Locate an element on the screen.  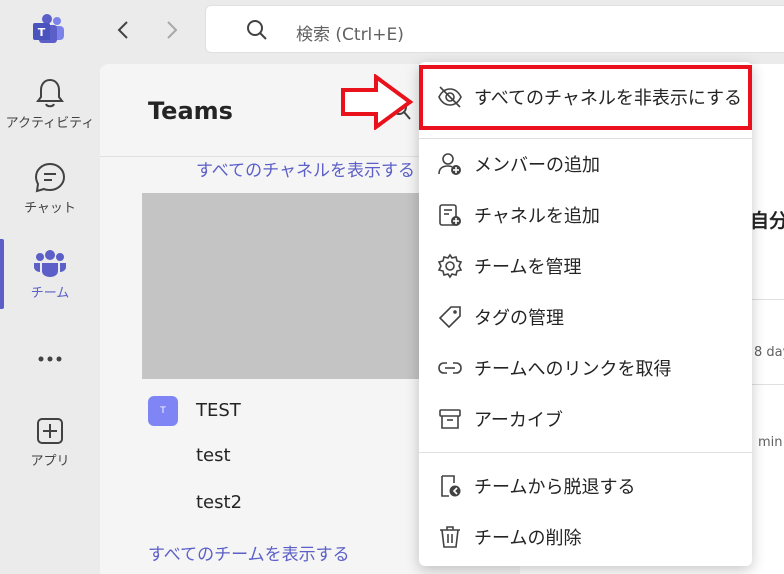
panel-title: Teams is located at coordinates (190, 111).